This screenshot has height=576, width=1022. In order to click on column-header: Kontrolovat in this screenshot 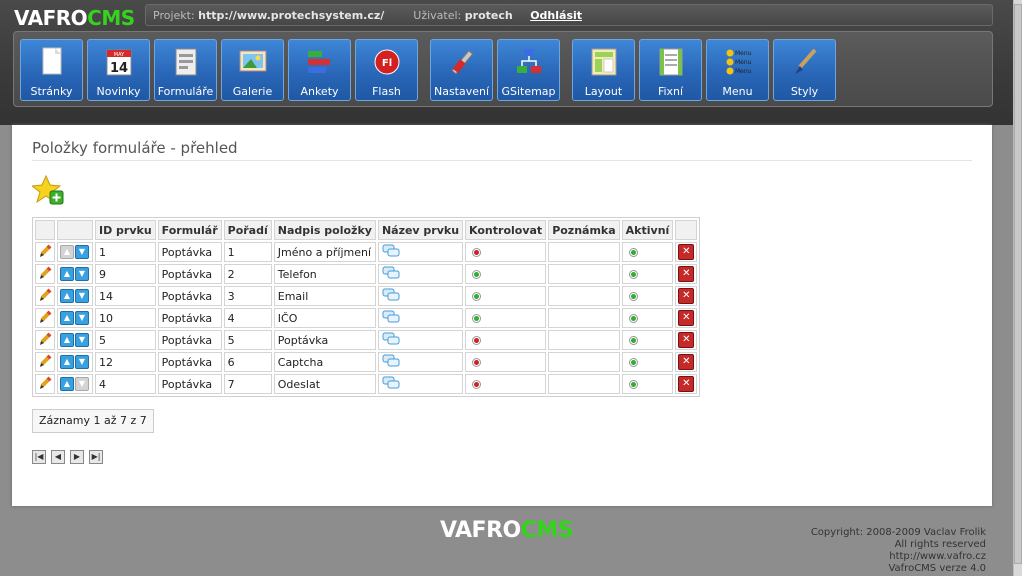, I will do `click(506, 230)`.